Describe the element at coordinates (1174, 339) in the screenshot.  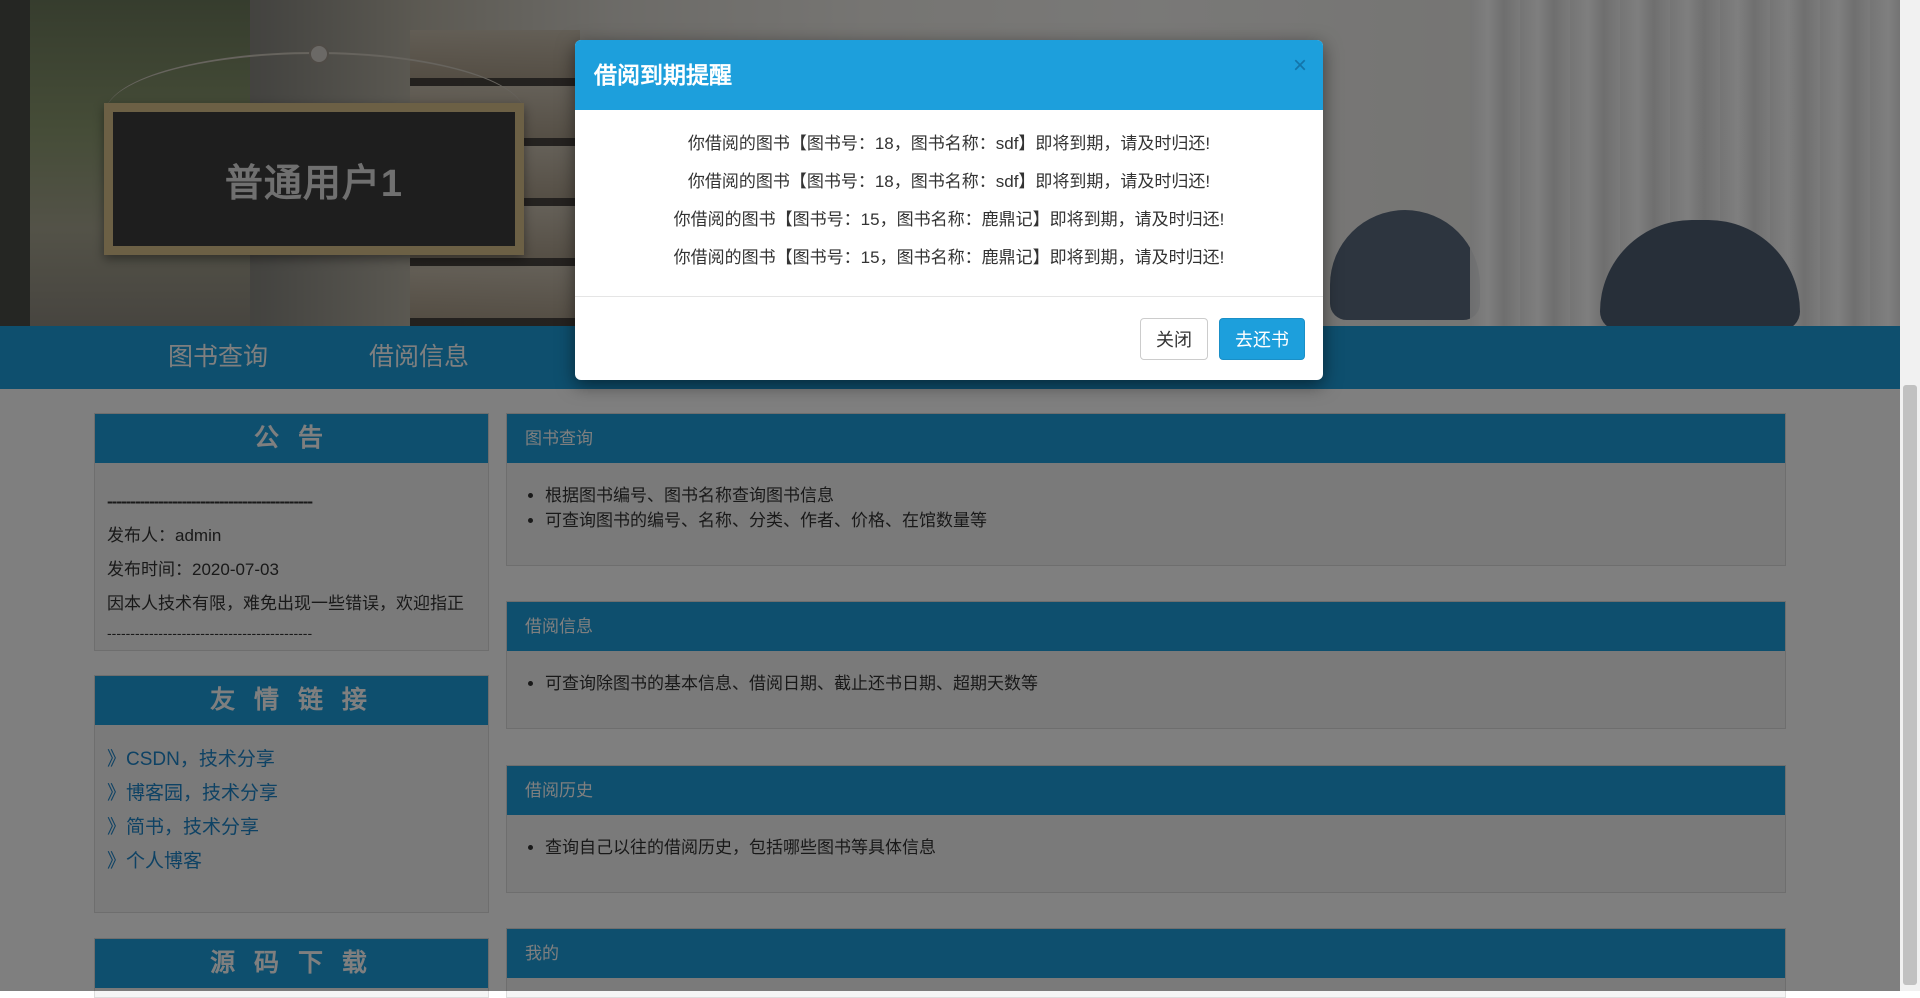
I see `close-button: 关闭` at that location.